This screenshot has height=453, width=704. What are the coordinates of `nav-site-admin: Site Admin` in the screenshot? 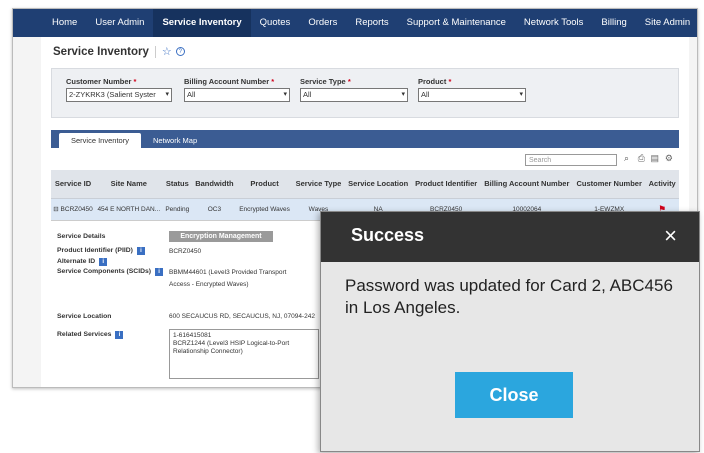 It's located at (666, 23).